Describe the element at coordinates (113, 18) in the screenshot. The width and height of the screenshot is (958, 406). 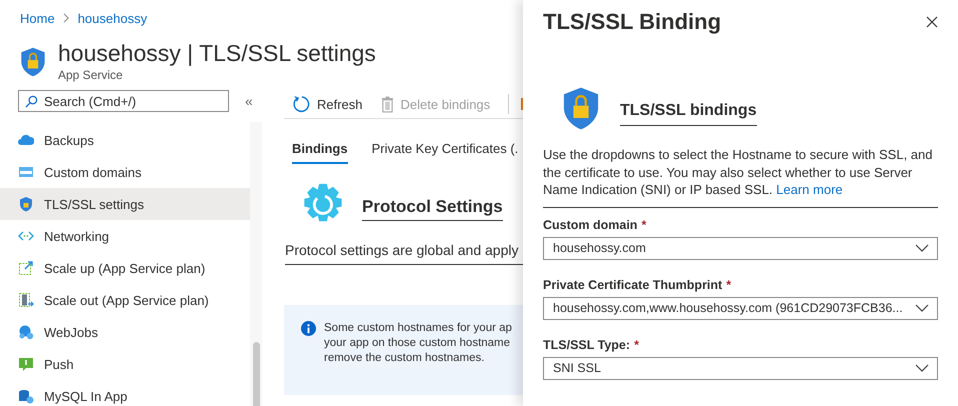
I see `breadcrumb-link: househossy` at that location.